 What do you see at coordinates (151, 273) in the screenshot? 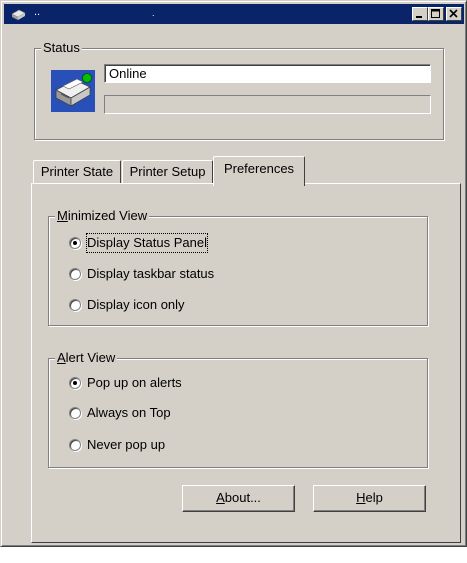
I see `radio-label: Display taskbar status` at bounding box center [151, 273].